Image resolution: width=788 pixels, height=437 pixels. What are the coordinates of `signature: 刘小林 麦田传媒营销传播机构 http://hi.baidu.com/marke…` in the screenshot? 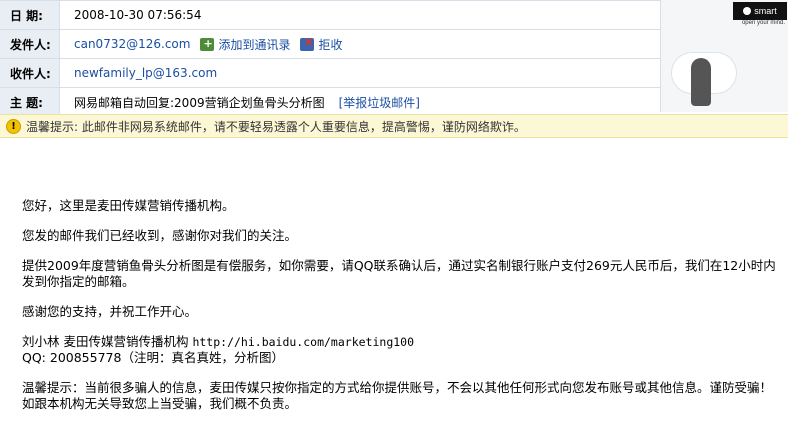 It's located at (400, 350).